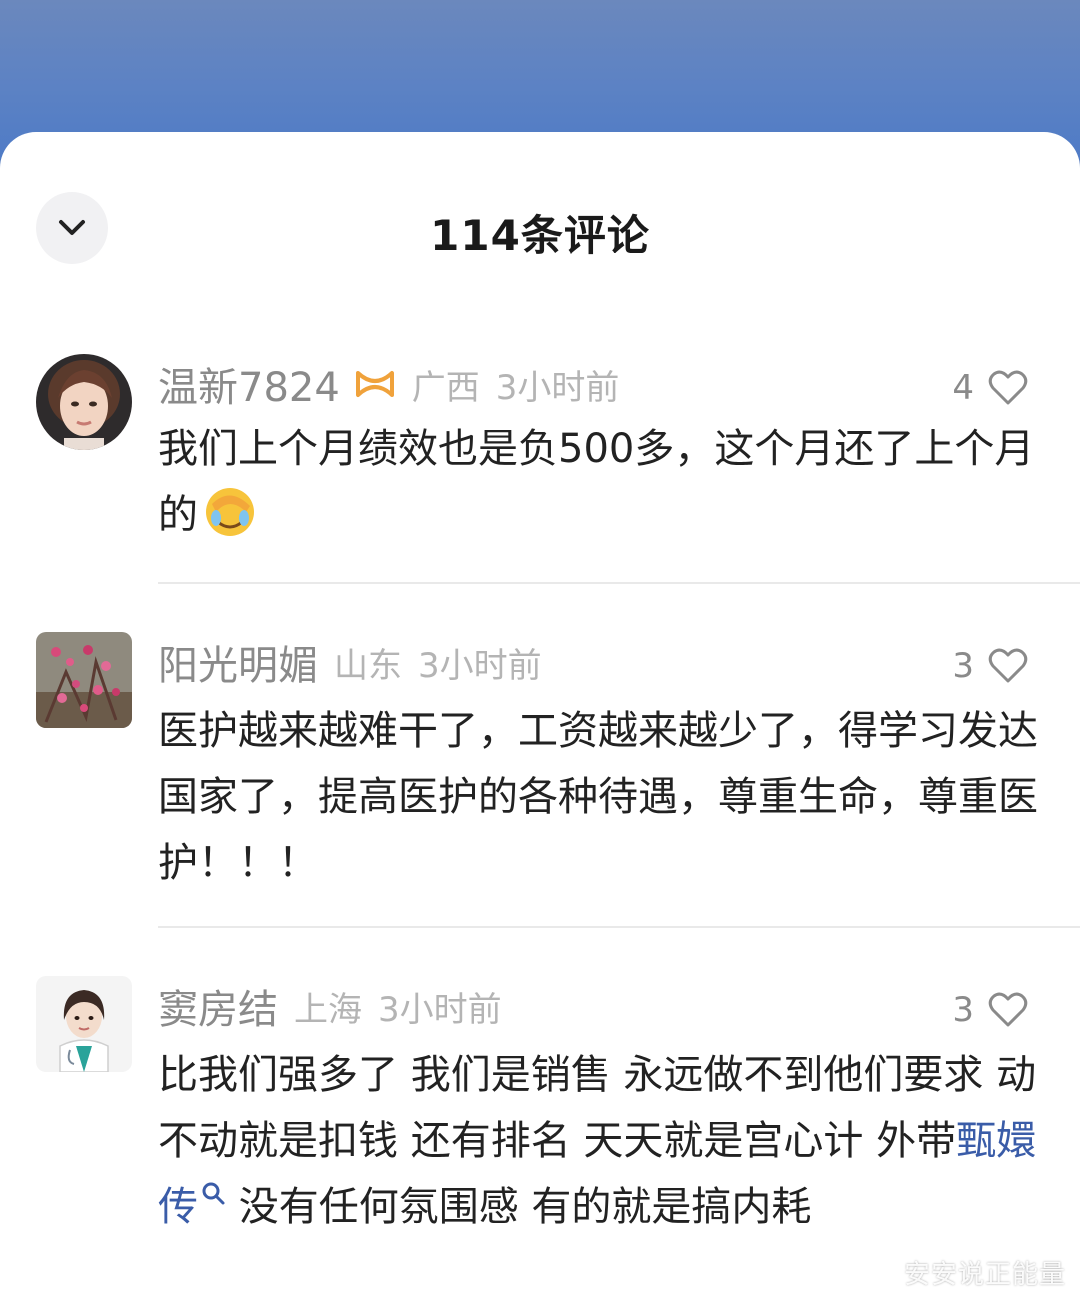 The image size is (1080, 1305). I want to click on search-icon, so click(213, 1193).